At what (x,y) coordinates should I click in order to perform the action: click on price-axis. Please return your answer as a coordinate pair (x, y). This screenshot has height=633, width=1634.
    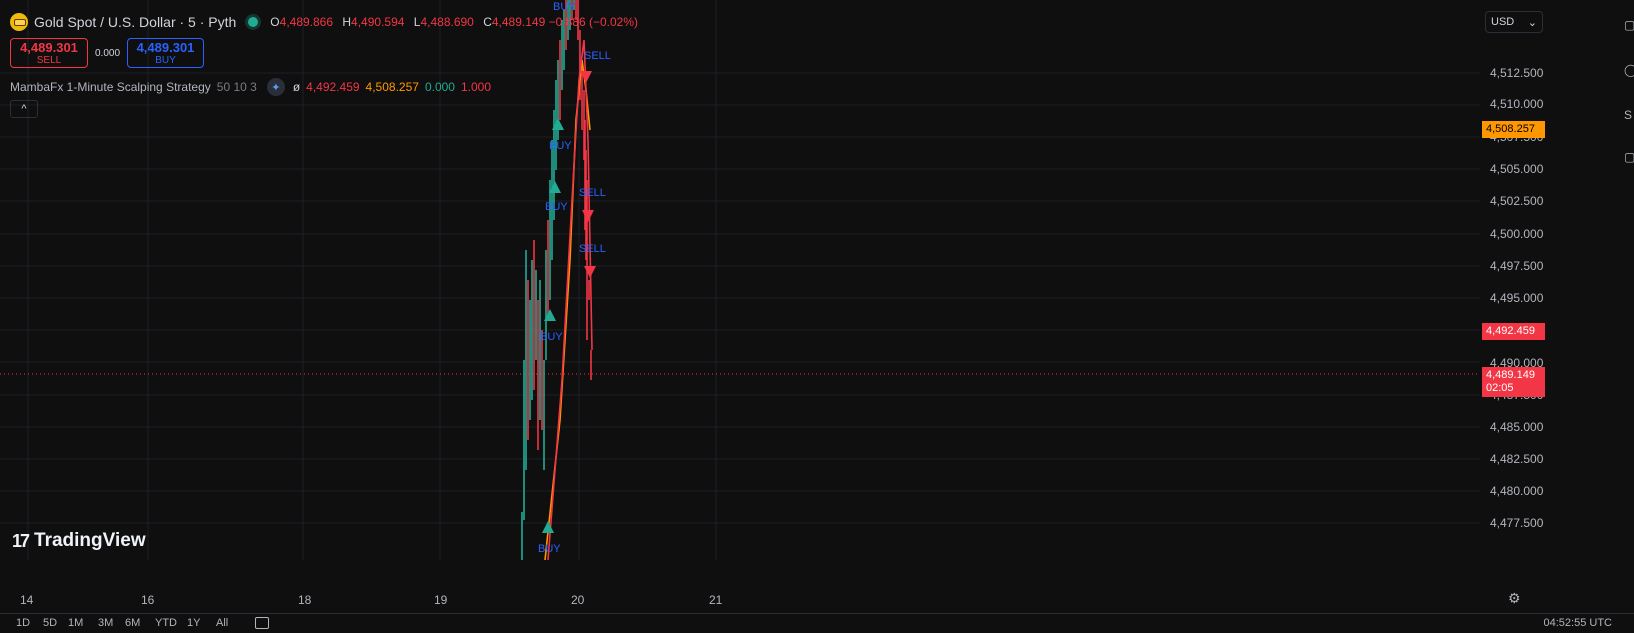
    Looking at the image, I should click on (1589, 292).